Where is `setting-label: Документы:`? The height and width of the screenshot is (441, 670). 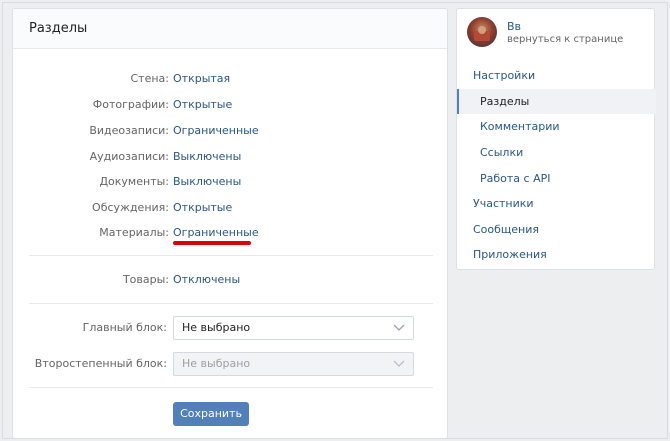 setting-label: Документы: is located at coordinates (134, 181).